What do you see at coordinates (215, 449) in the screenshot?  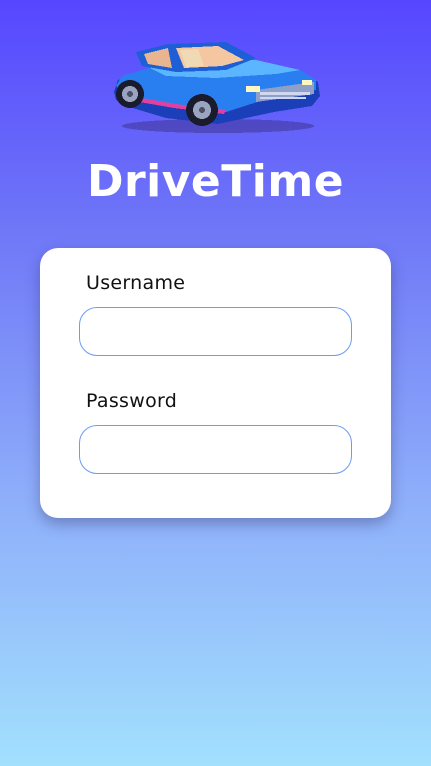 I see `password-input` at bounding box center [215, 449].